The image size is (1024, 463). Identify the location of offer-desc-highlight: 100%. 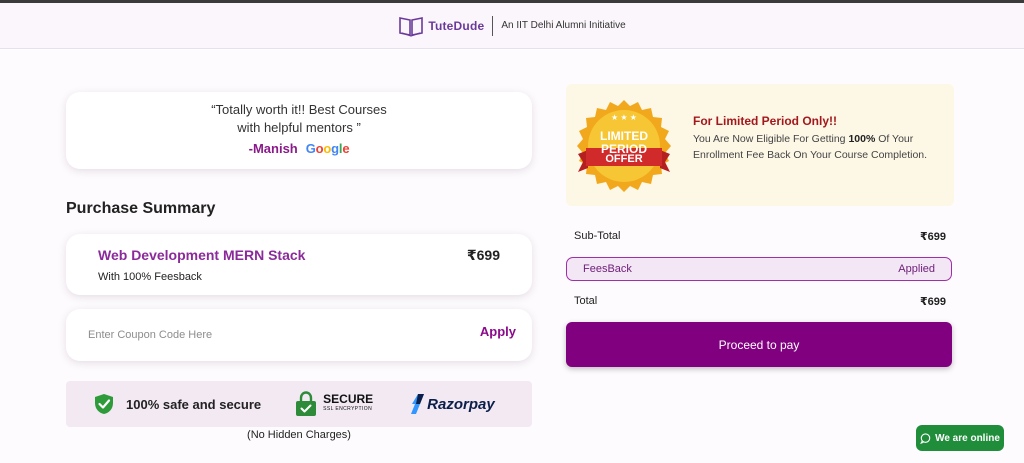
(862, 139).